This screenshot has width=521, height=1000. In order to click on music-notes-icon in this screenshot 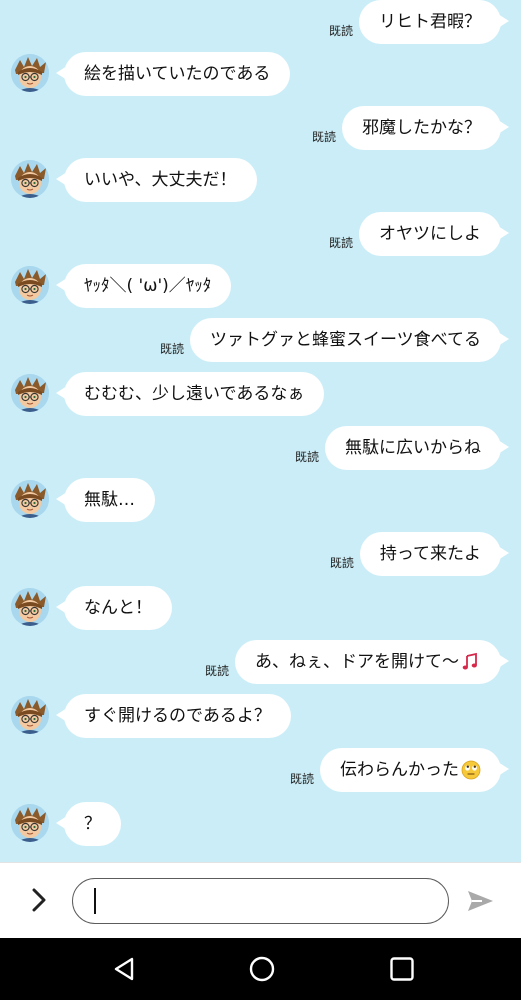, I will do `click(469, 661)`.